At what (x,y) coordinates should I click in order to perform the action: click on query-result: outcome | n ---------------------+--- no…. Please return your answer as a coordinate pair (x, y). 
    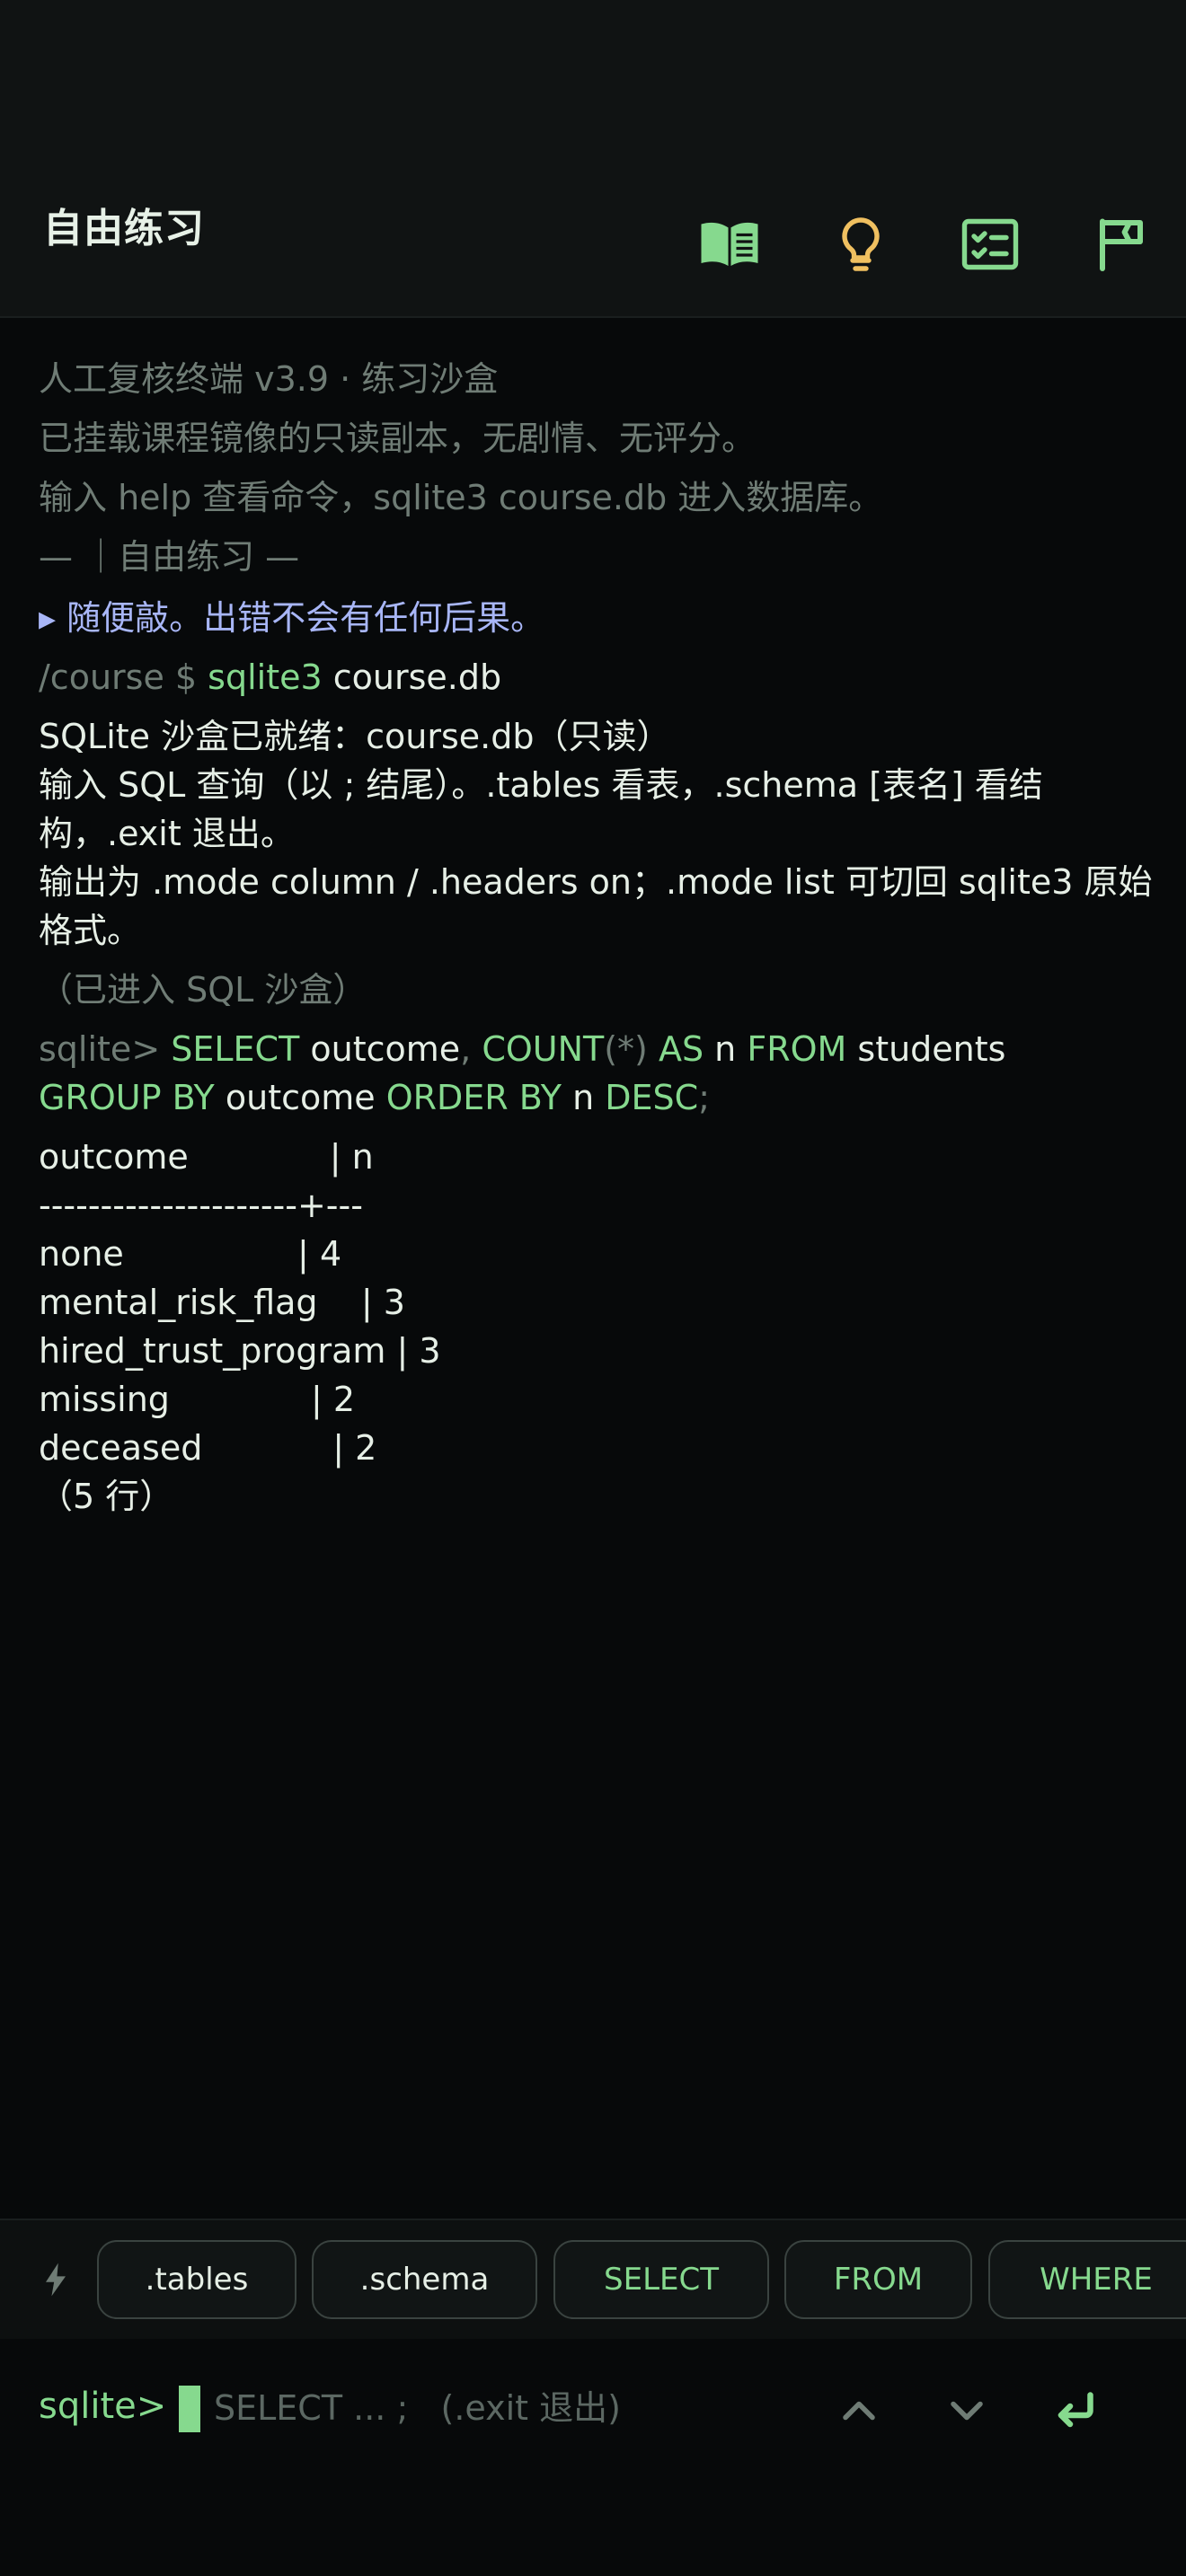
    Looking at the image, I should click on (596, 1327).